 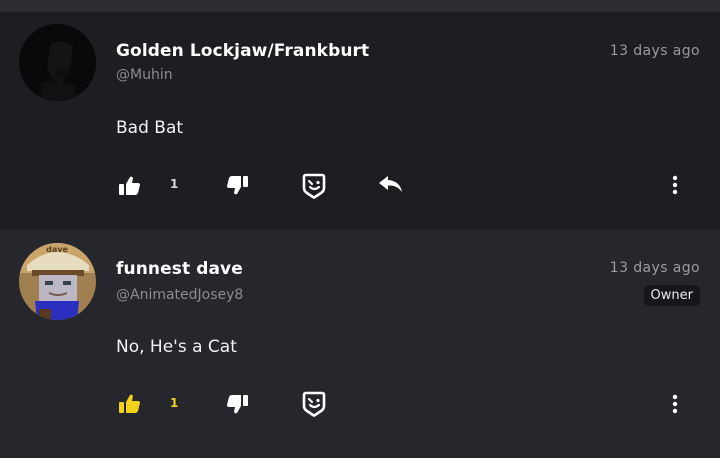 I want to click on avatar, so click(x=57, y=62).